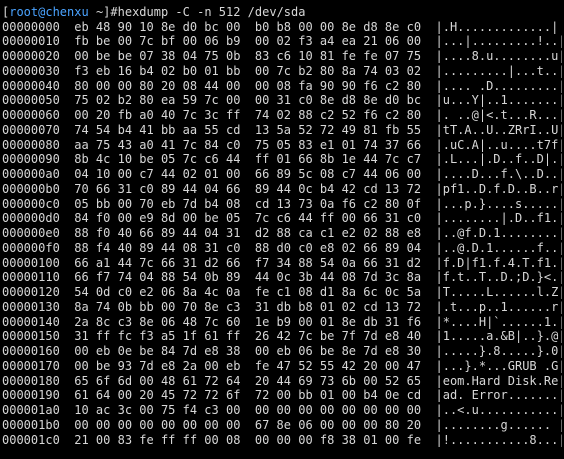  What do you see at coordinates (157, 203) in the screenshot?
I see `row-hex-bytes-low: 05 bb 00 70 eb 7d b4 08` at bounding box center [157, 203].